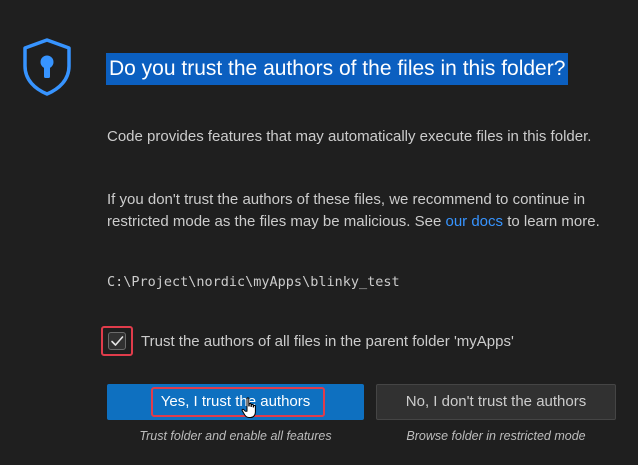 The image size is (638, 465). I want to click on checkmark-icon, so click(117, 341).